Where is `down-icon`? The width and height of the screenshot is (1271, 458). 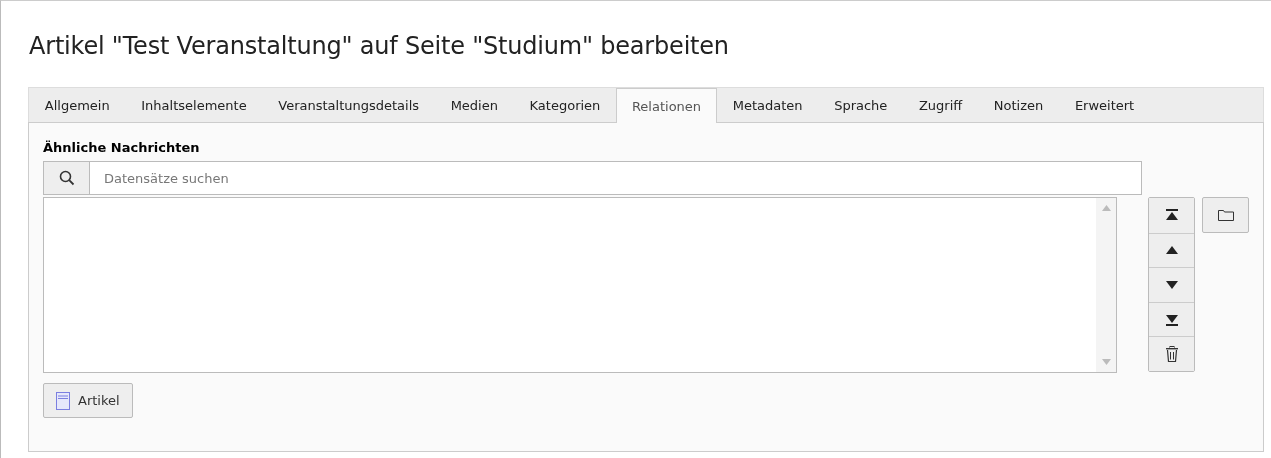 down-icon is located at coordinates (1171, 285).